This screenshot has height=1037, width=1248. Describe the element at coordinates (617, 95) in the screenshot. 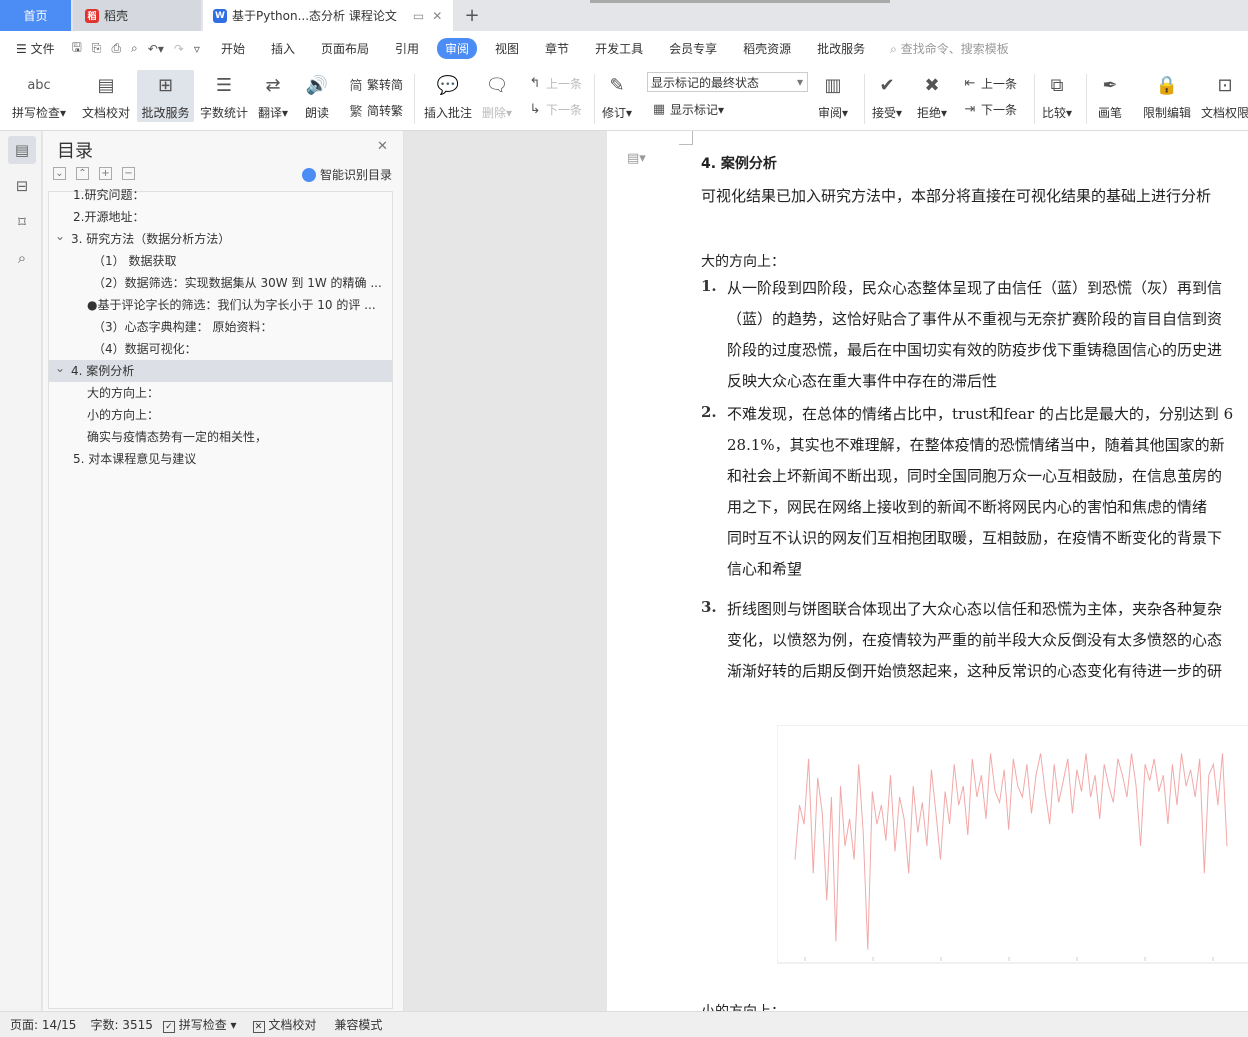

I see `track-changes-button: ✎ 修订▾` at that location.